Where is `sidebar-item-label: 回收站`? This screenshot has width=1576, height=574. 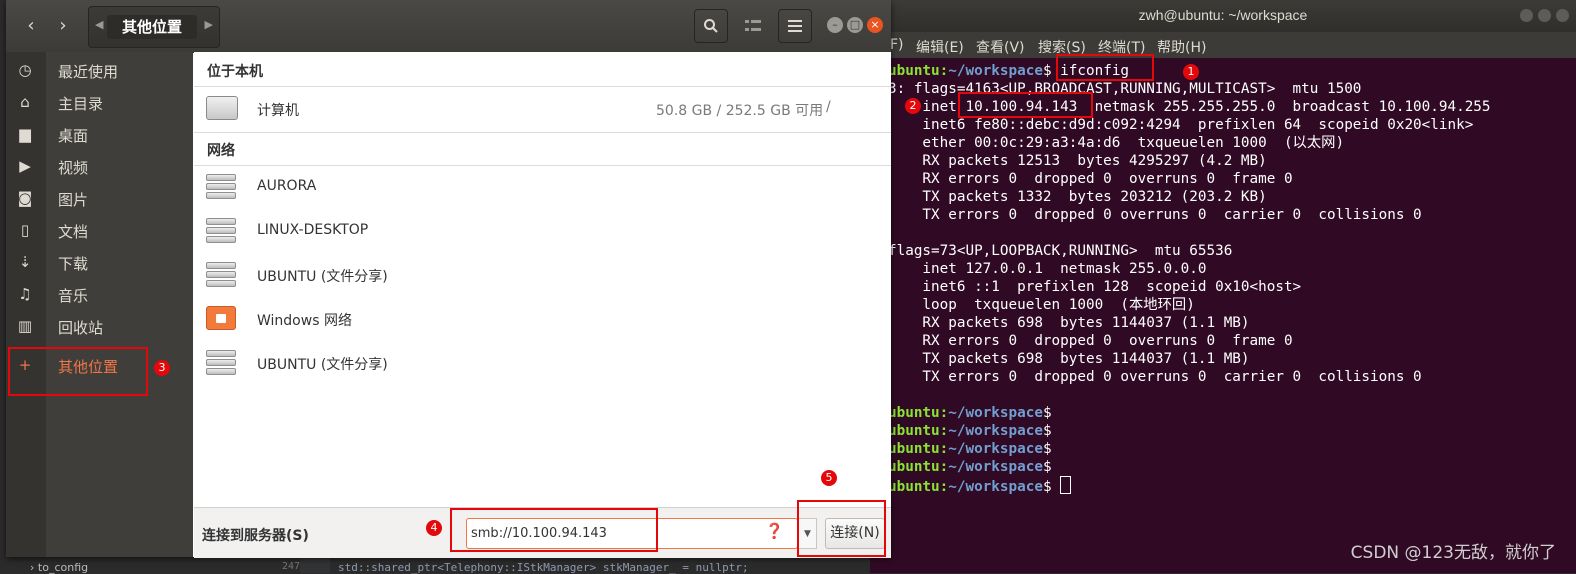
sidebar-item-label: 回收站 is located at coordinates (81, 328).